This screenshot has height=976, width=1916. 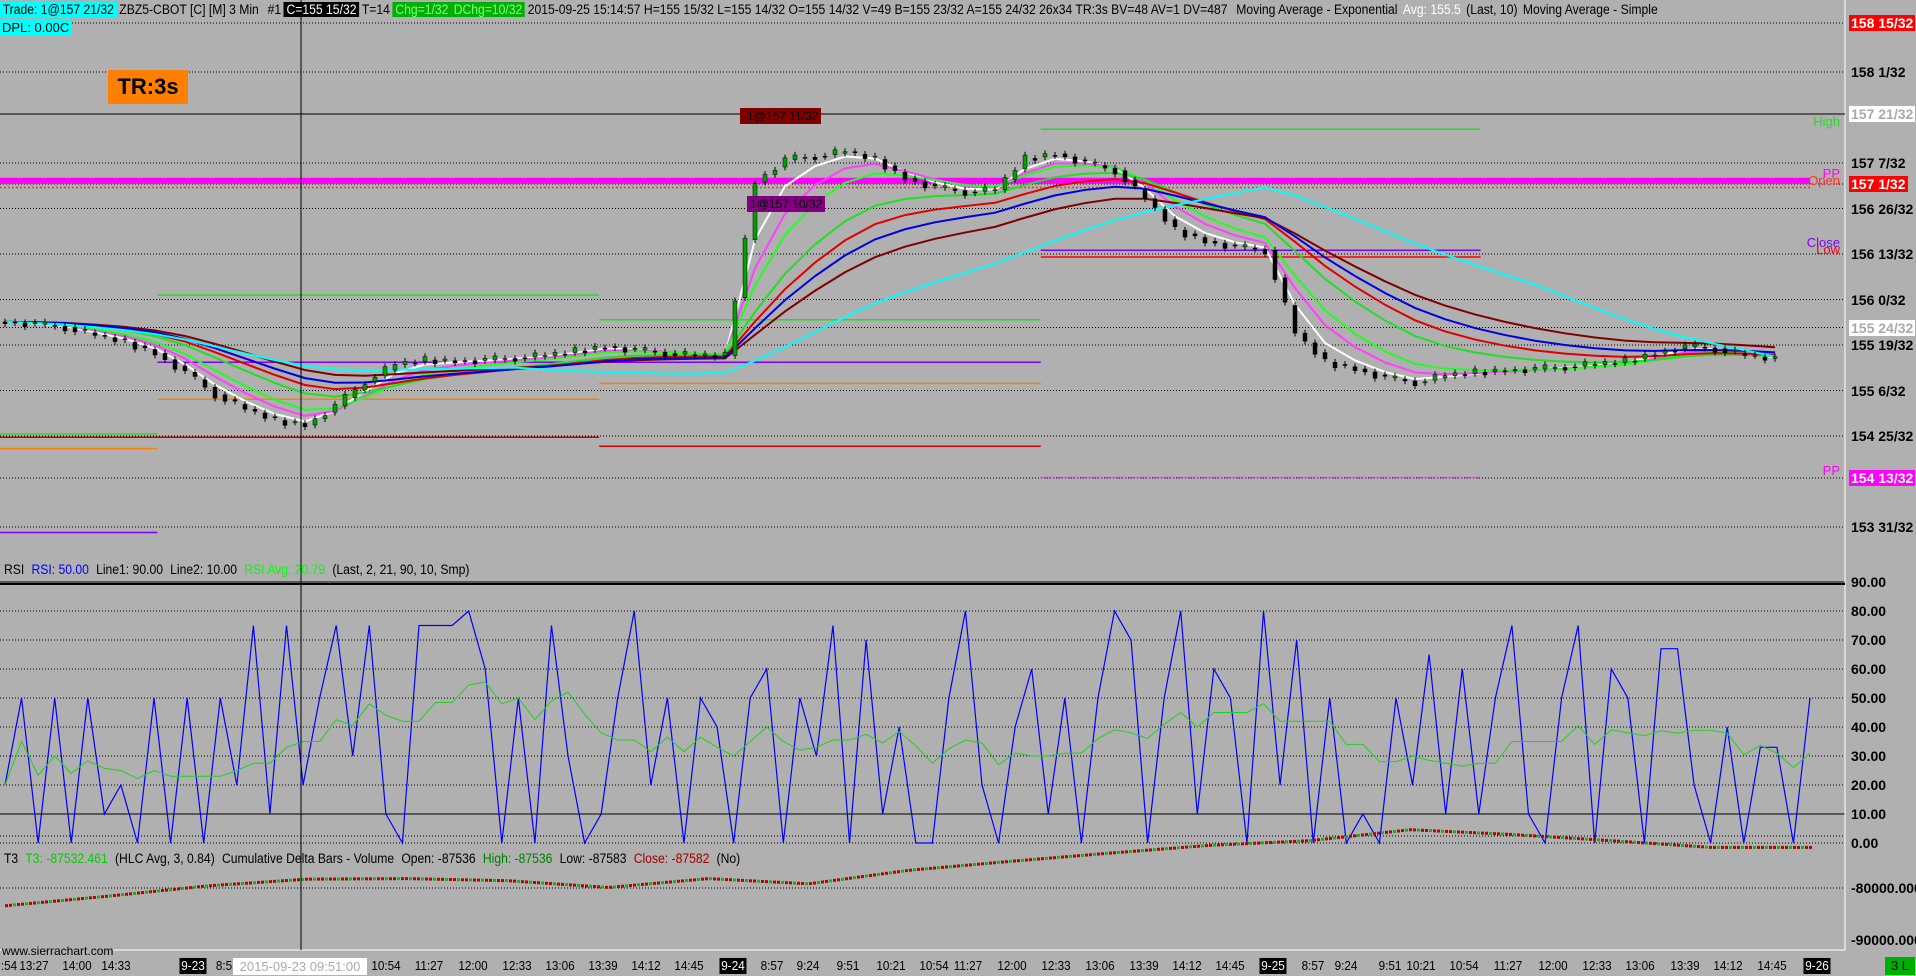 What do you see at coordinates (968, 965) in the screenshot?
I see `time-axis-label: 11:27` at bounding box center [968, 965].